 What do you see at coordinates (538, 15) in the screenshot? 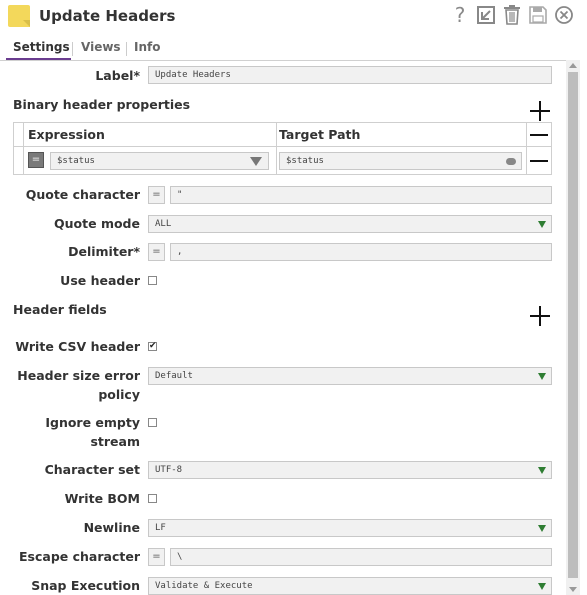
I see `save-icon` at bounding box center [538, 15].